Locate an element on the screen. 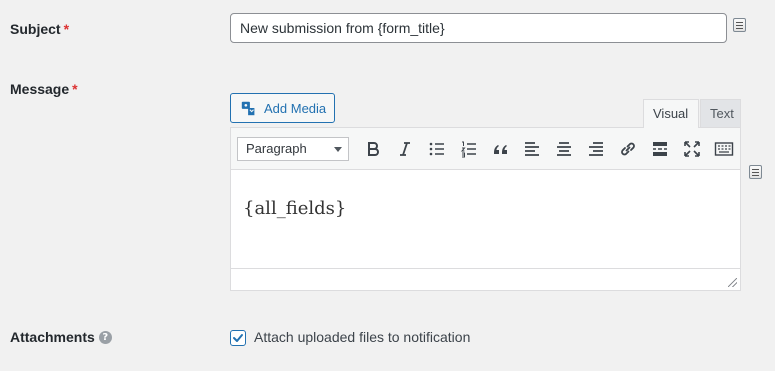  add-media-icon is located at coordinates (248, 108).